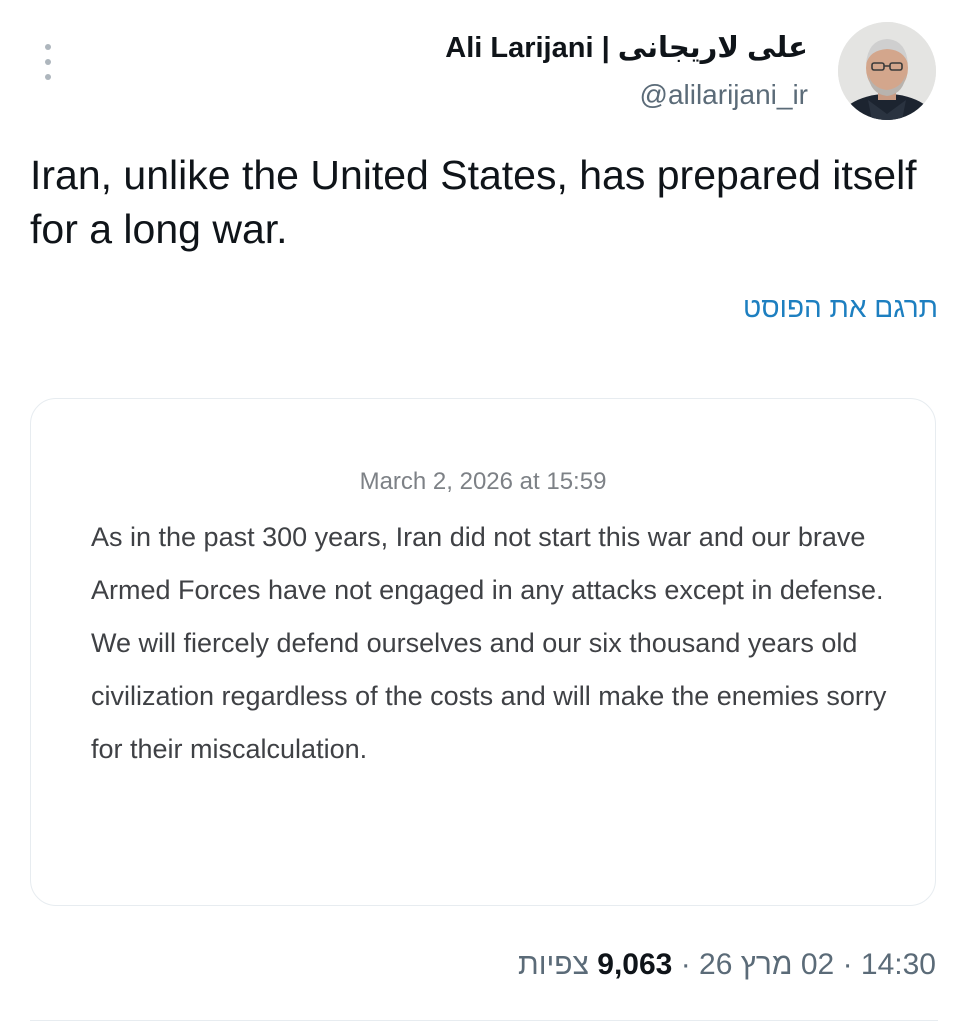  Describe the element at coordinates (766, 964) in the screenshot. I see `post-date: 02 מרץ 26` at that location.